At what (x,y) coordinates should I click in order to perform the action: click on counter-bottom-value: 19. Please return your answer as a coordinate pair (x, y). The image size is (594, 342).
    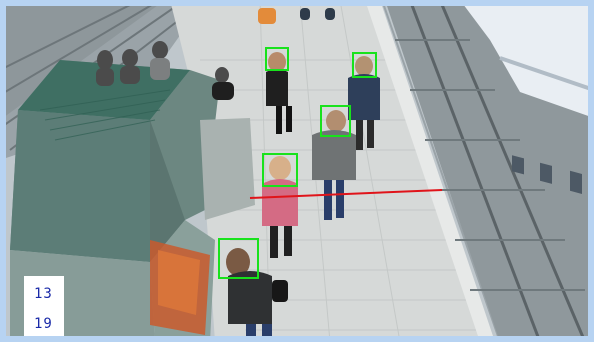
    Looking at the image, I should click on (43, 324).